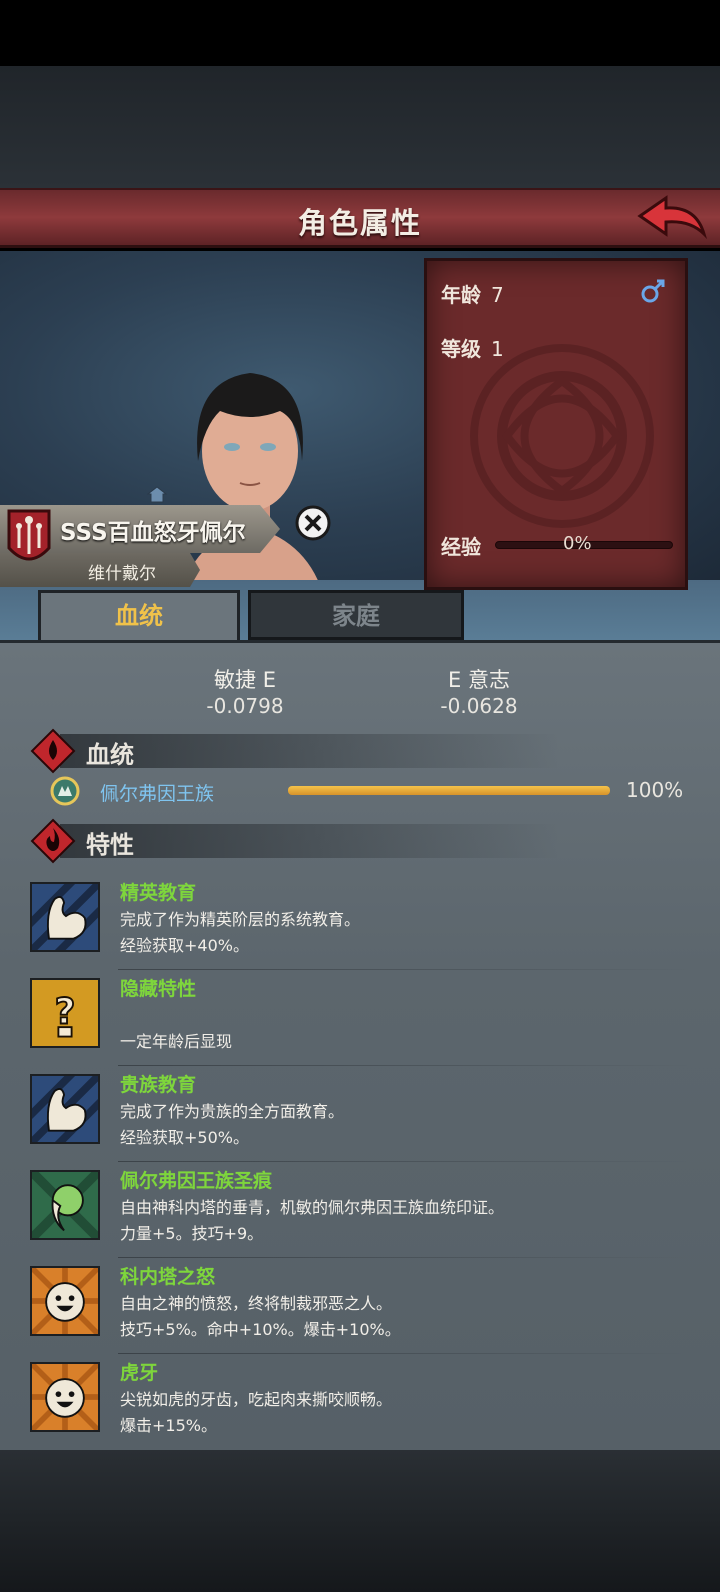 The width and height of the screenshot is (720, 1592). What do you see at coordinates (158, 1085) in the screenshot?
I see `trait-name: 贵族教育` at bounding box center [158, 1085].